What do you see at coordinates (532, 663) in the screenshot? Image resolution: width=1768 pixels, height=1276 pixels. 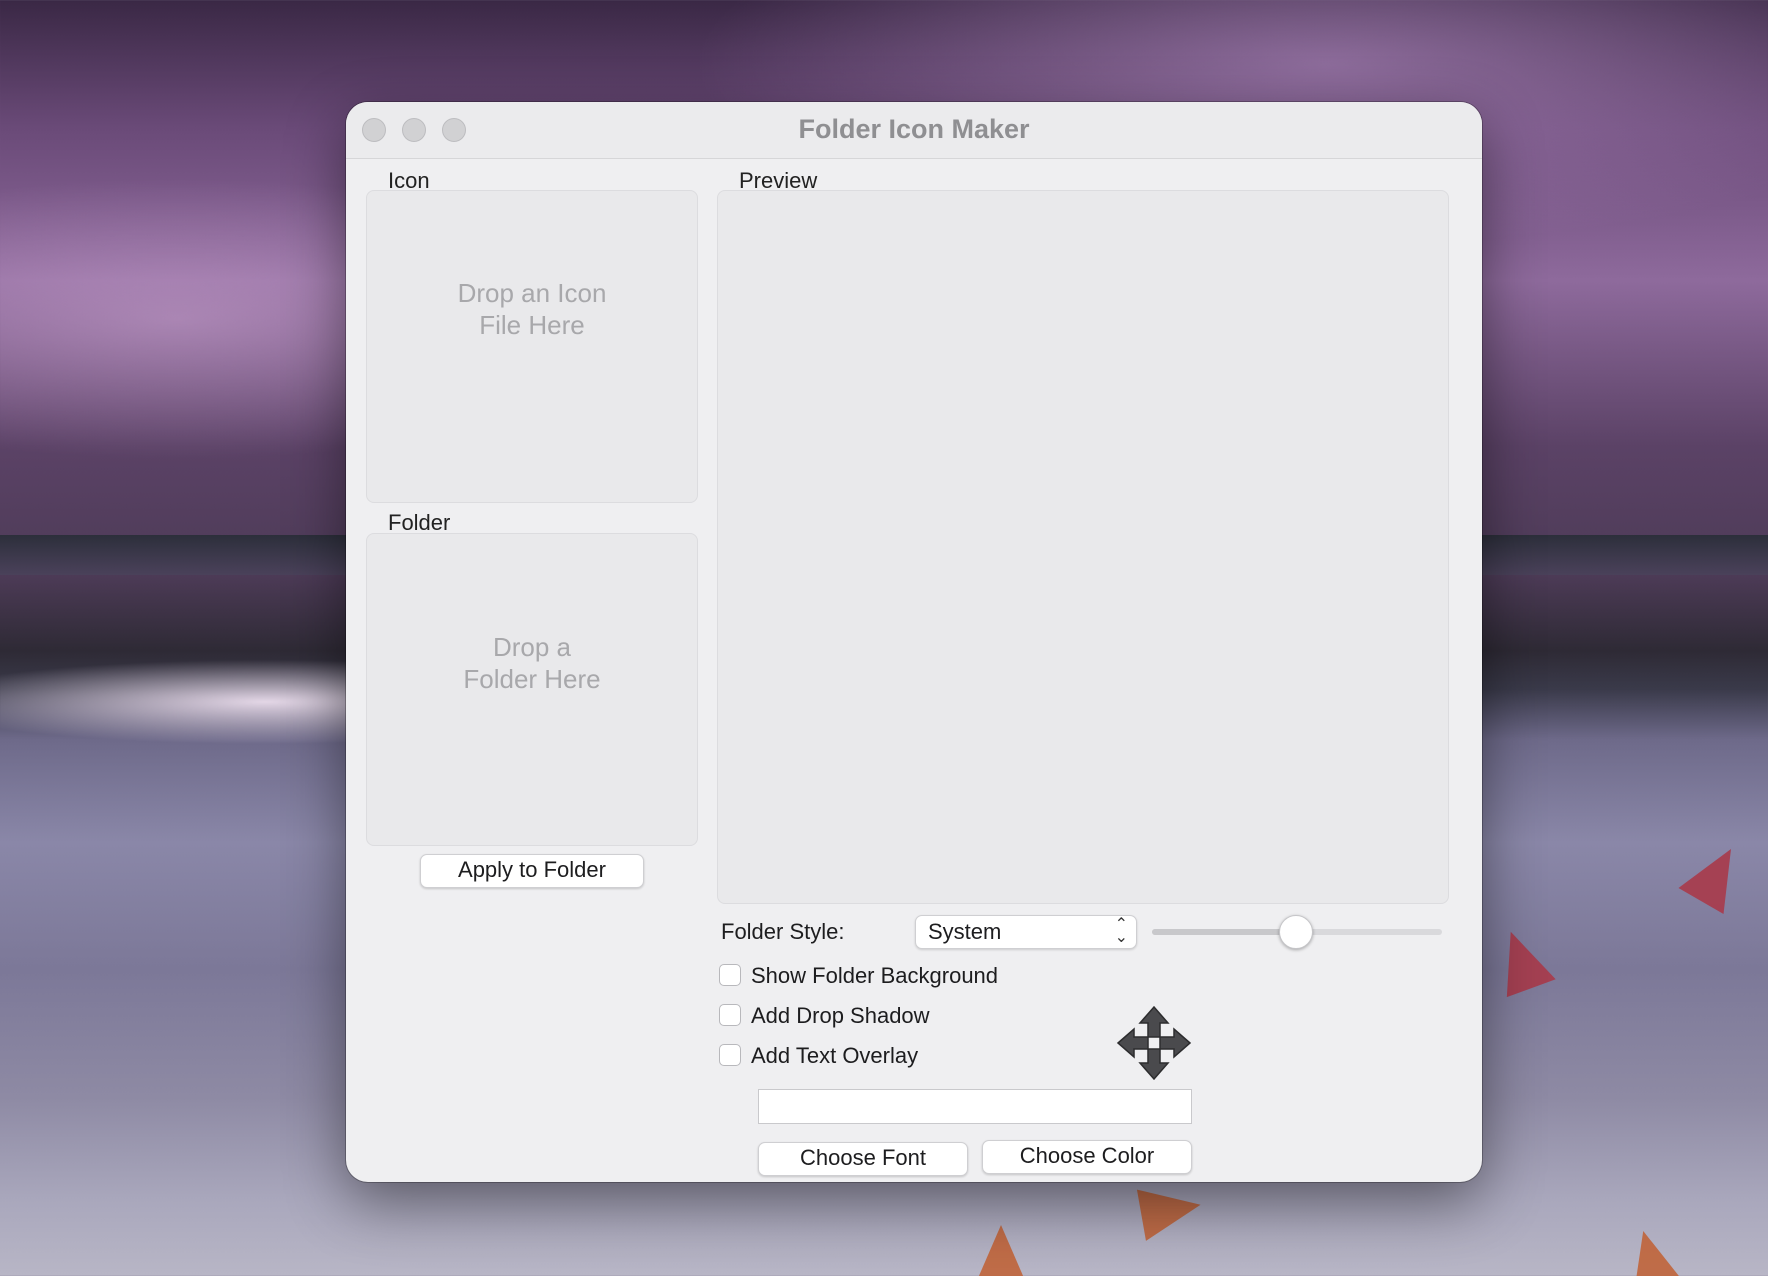 I see `folder-drop-hint: Drop a Folder Here` at bounding box center [532, 663].